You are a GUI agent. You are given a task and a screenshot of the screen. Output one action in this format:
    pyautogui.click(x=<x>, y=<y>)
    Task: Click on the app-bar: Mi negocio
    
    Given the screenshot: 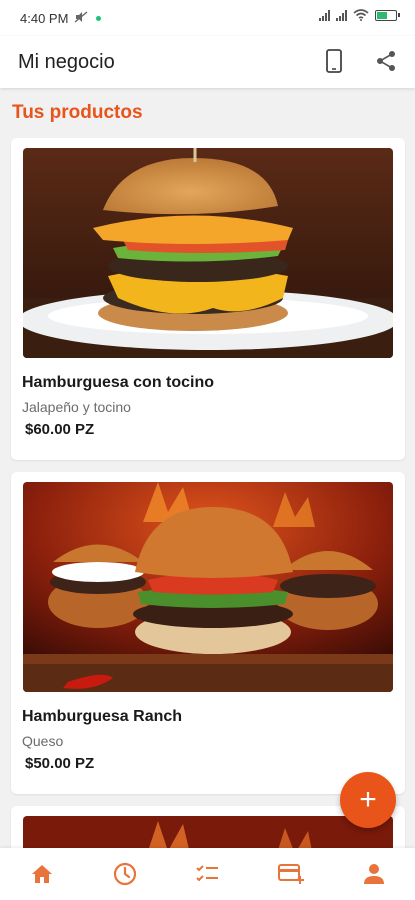 What is the action you would take?
    pyautogui.click(x=207, y=62)
    